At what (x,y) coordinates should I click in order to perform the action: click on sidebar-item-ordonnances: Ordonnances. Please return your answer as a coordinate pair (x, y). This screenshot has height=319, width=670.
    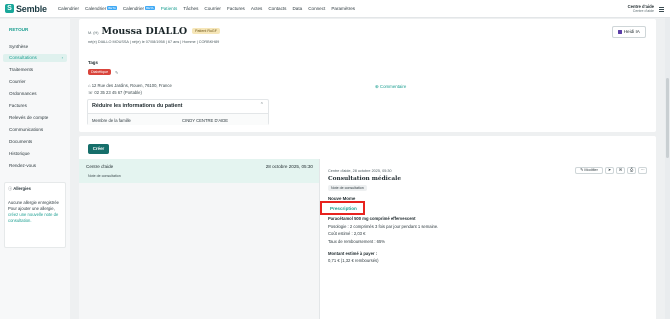
    Looking at the image, I should click on (35, 94).